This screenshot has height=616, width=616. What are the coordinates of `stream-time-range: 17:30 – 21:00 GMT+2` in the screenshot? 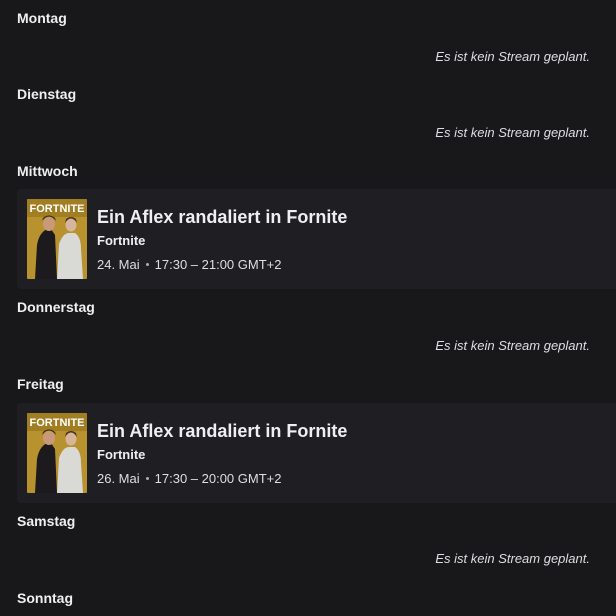 It's located at (218, 264).